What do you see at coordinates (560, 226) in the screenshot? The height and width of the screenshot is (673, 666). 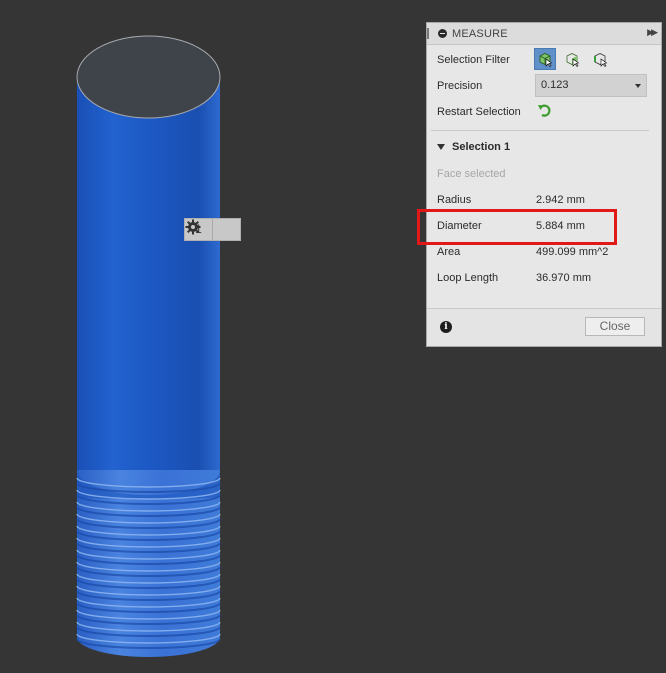 I see `diameter-value: 5.884 mm` at bounding box center [560, 226].